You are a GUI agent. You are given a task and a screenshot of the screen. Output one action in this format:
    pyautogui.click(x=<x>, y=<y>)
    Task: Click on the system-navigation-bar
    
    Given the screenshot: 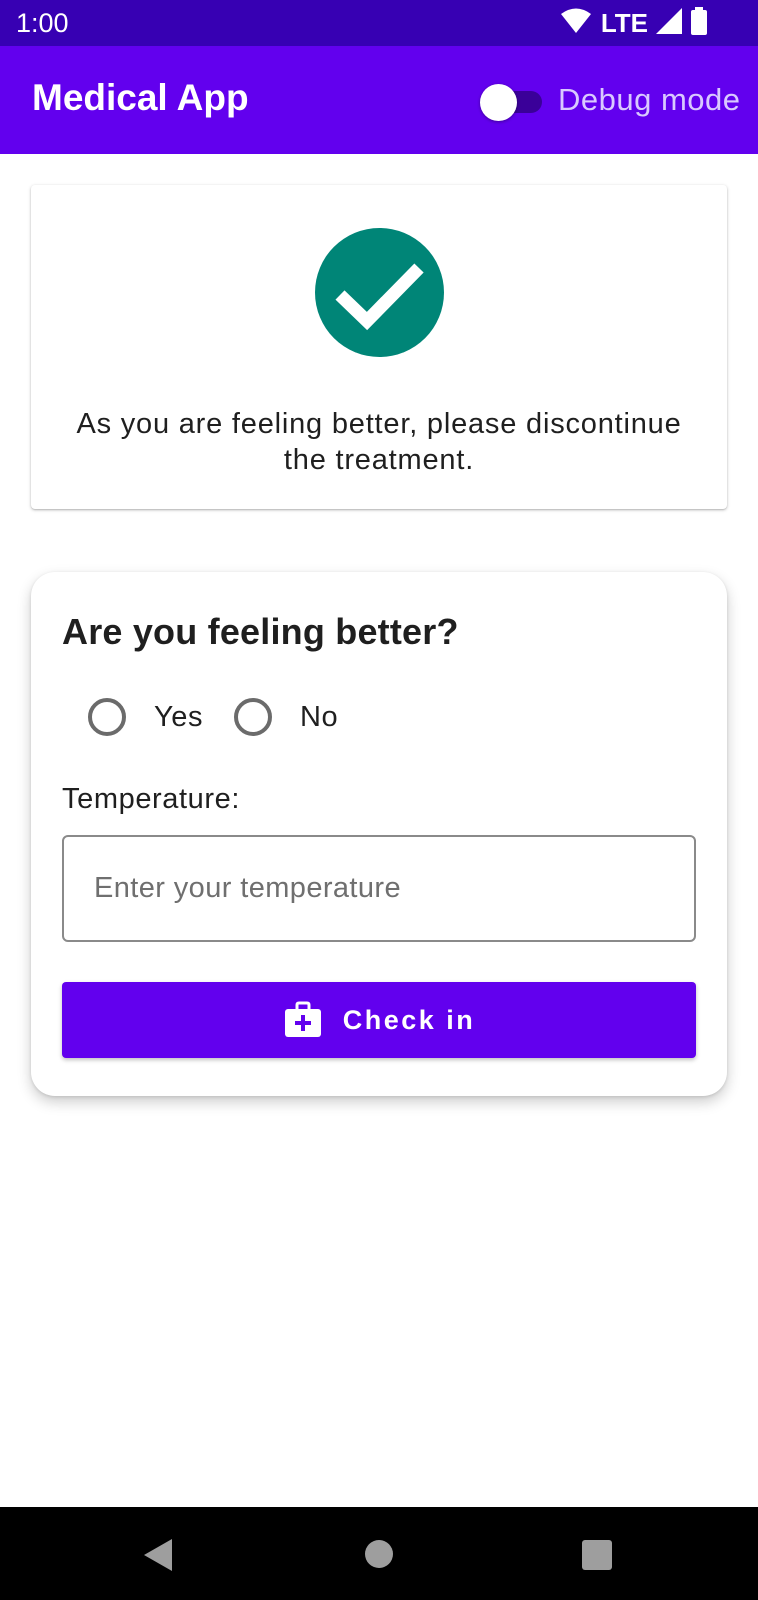 What is the action you would take?
    pyautogui.click(x=379, y=1553)
    